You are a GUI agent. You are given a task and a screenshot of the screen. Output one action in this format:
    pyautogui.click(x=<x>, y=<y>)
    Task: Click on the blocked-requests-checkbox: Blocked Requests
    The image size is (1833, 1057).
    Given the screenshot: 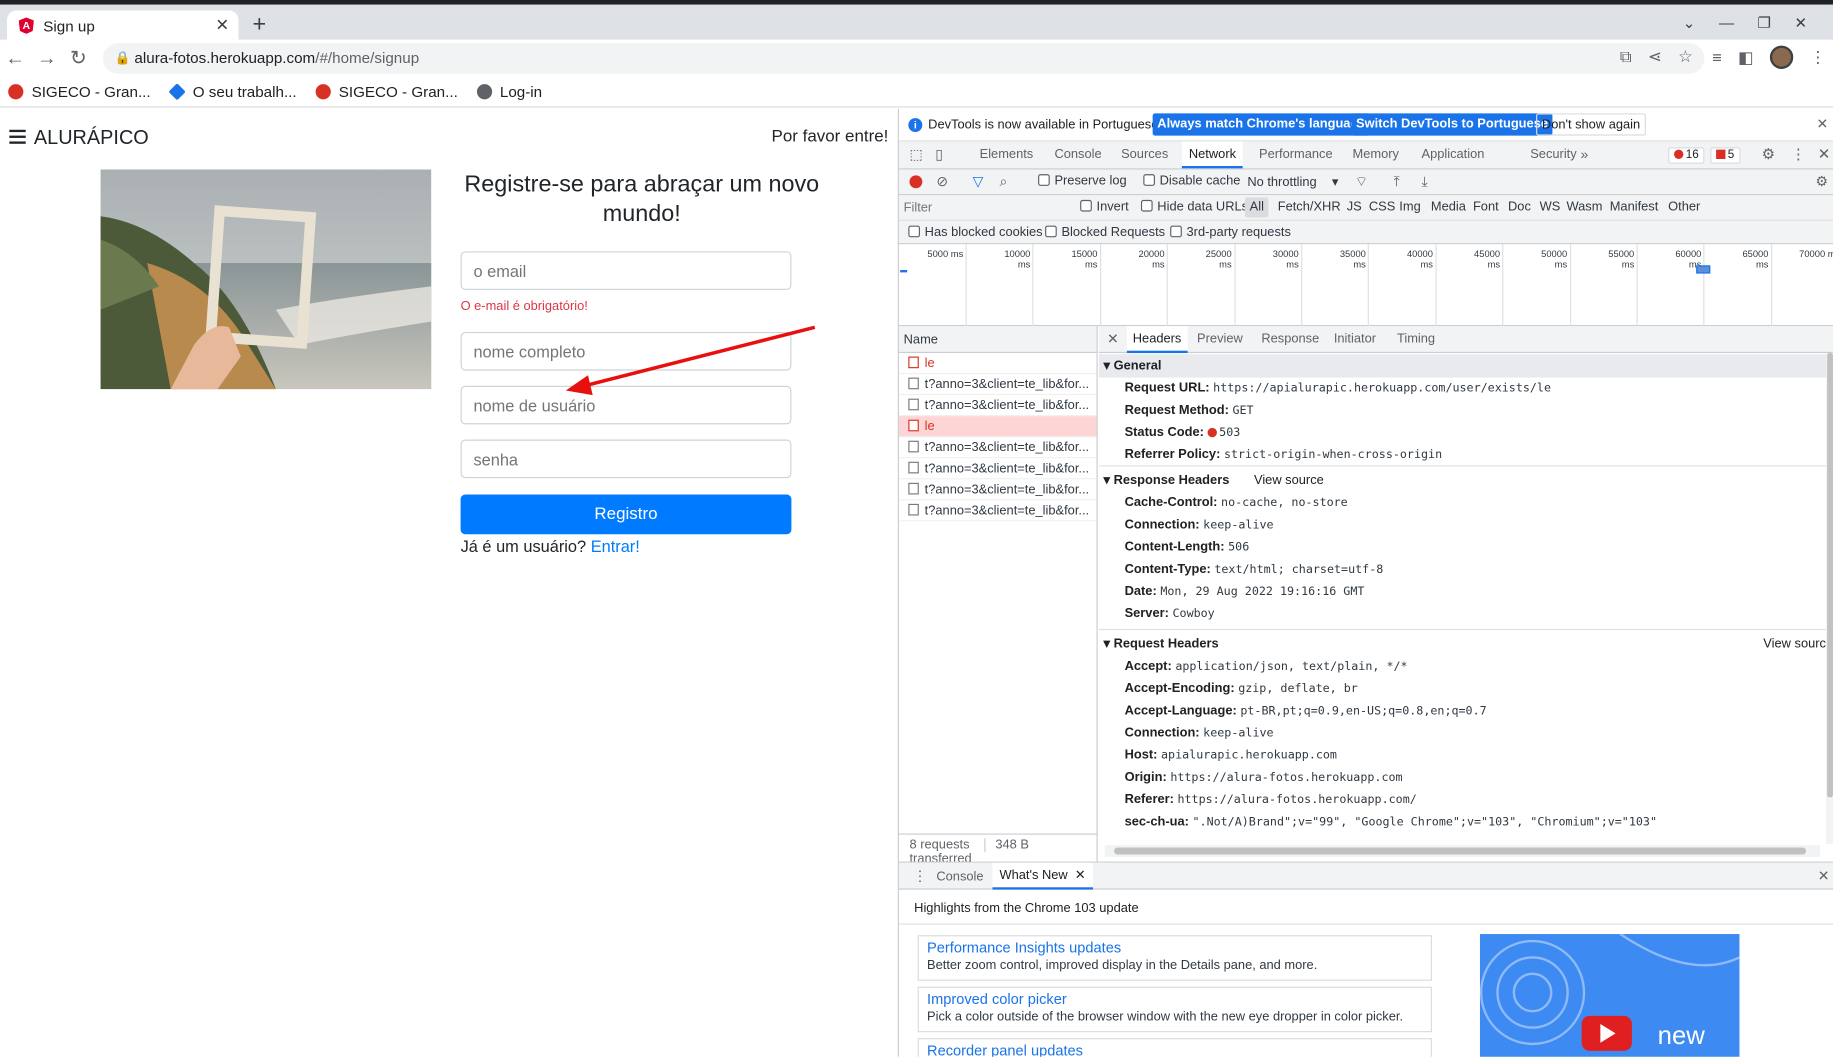 What is the action you would take?
    pyautogui.click(x=1105, y=232)
    